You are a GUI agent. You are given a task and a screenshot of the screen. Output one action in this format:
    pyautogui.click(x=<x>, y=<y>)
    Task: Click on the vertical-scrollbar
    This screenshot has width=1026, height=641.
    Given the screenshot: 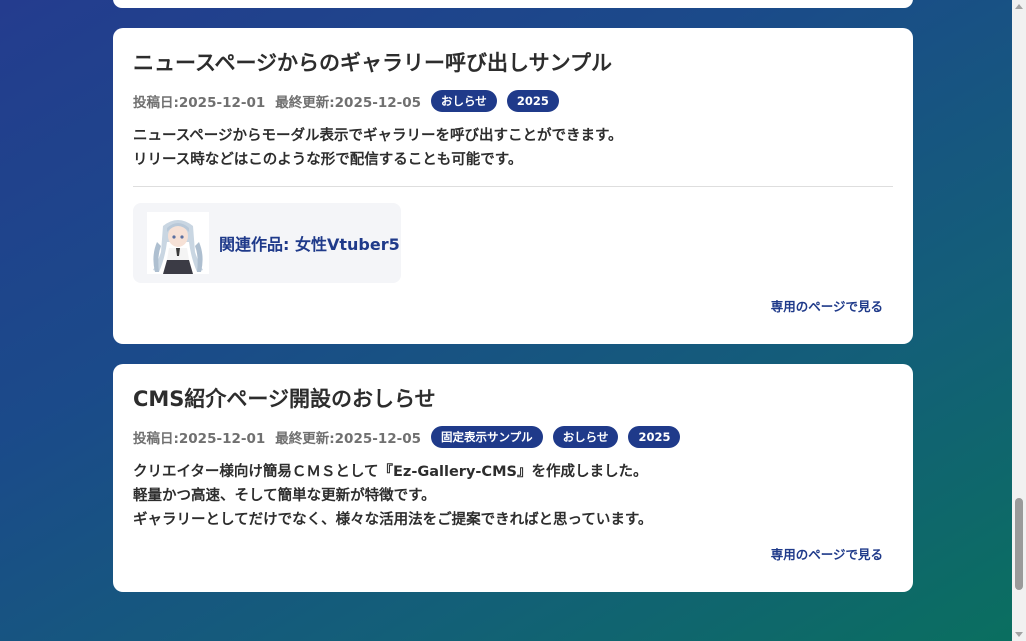 What is the action you would take?
    pyautogui.click(x=1019, y=320)
    